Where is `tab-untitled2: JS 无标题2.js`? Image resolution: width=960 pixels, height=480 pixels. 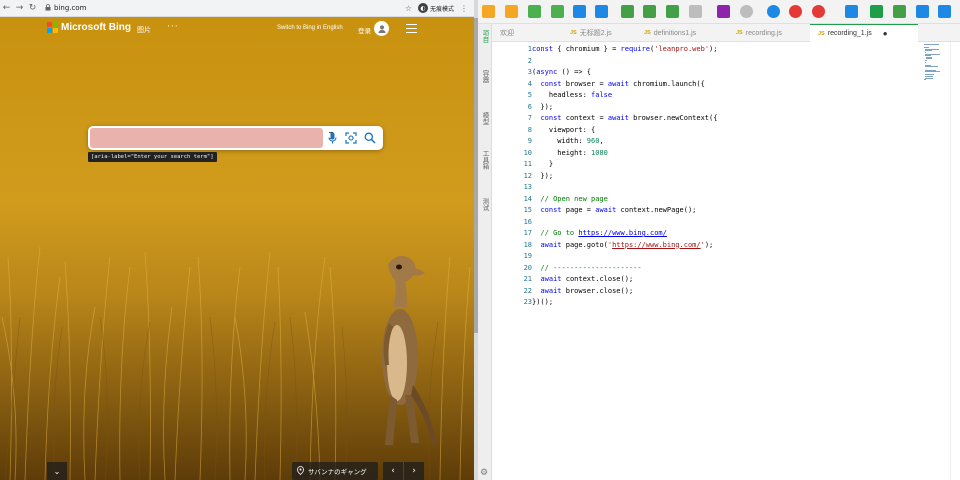 tab-untitled2: JS 无标题2.js is located at coordinates (587, 33).